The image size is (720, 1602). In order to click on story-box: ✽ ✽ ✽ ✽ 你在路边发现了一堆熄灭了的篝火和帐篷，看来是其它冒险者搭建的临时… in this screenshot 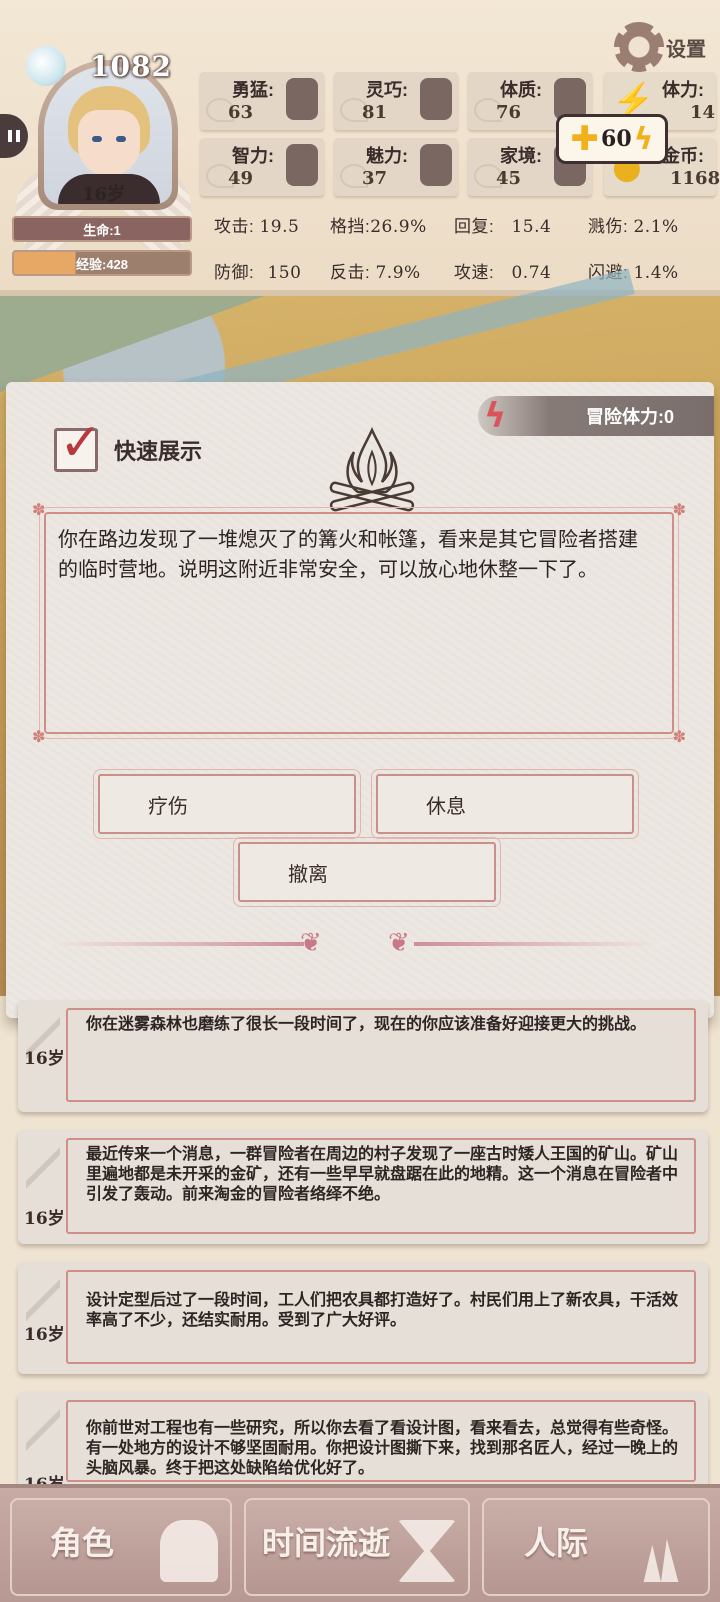, I will do `click(359, 623)`.